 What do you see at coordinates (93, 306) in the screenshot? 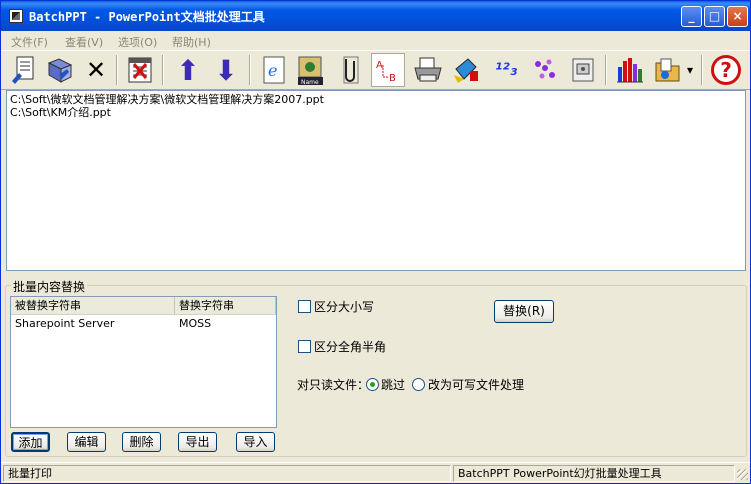
I see `column-header-find: 被替换字符串` at bounding box center [93, 306].